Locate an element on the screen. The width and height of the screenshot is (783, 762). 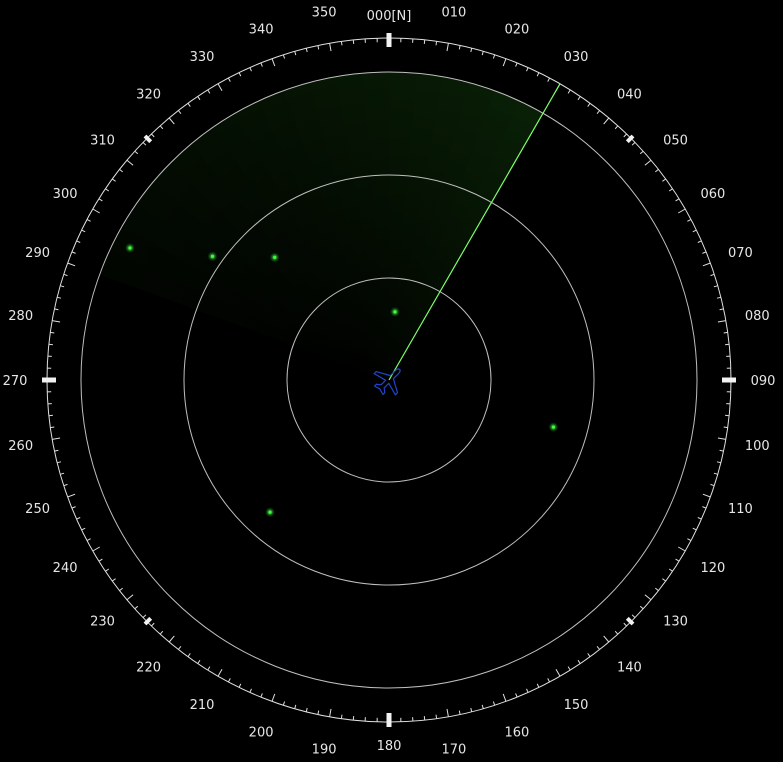
bearing-label: 060 is located at coordinates (712, 194).